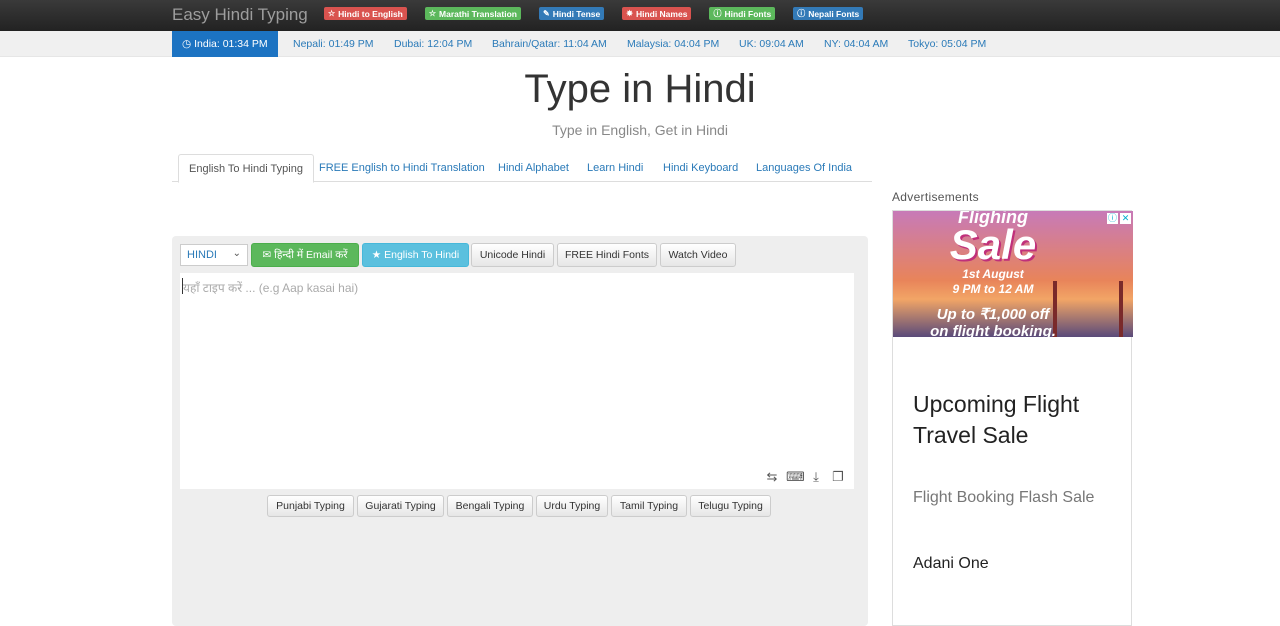  What do you see at coordinates (771, 44) in the screenshot?
I see `time-uk: UK: 09:04 AM` at bounding box center [771, 44].